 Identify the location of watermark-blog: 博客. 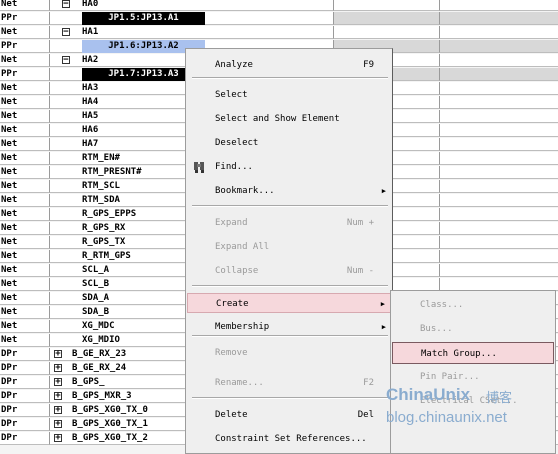
(499, 397).